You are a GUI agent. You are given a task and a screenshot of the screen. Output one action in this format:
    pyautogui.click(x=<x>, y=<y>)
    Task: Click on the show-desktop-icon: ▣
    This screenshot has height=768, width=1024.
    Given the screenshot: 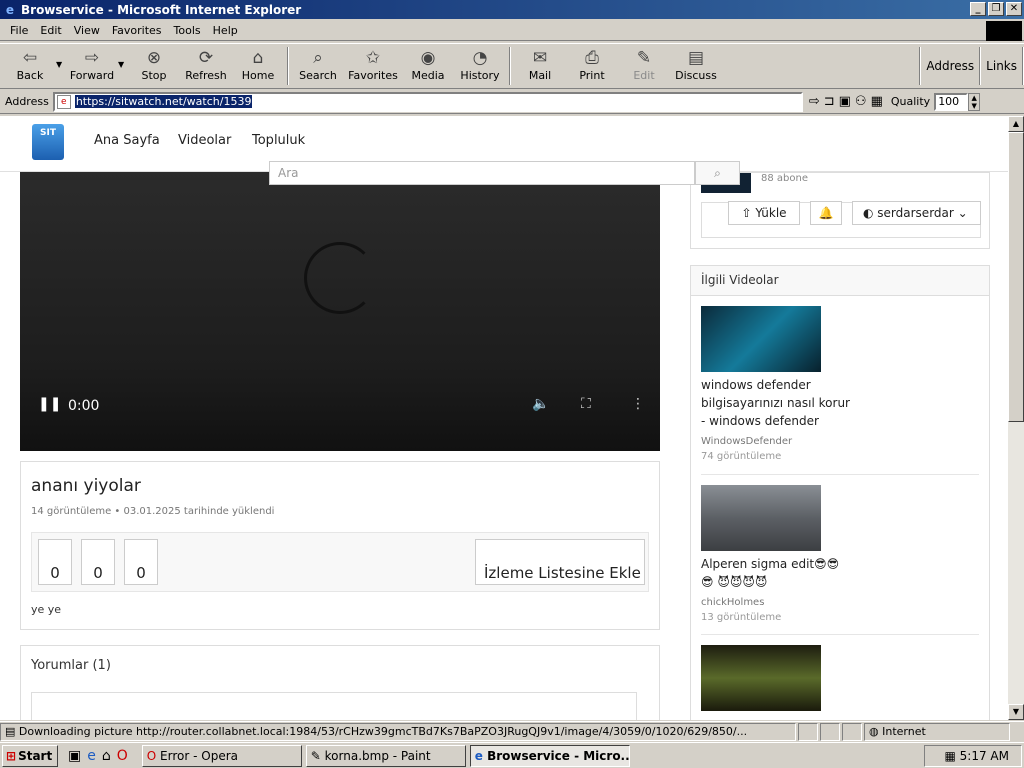 What is the action you would take?
    pyautogui.click(x=74, y=756)
    